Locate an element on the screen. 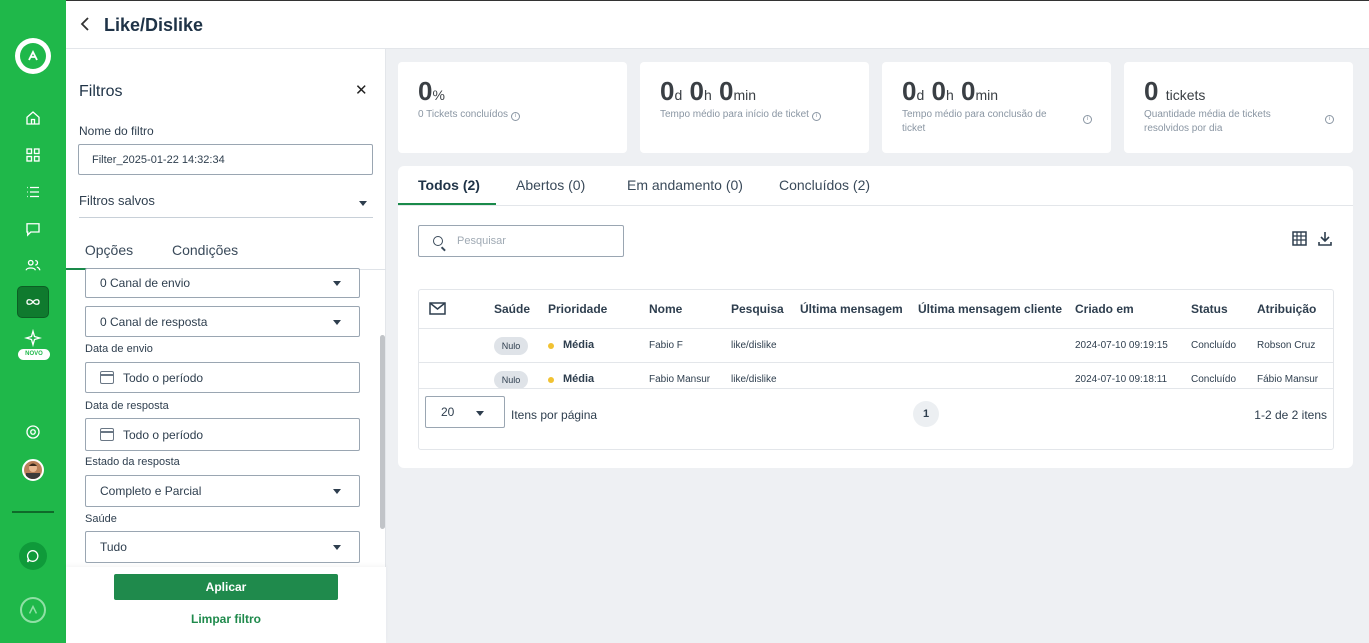  saved-filters-label: Filtros salvos is located at coordinates (117, 200).